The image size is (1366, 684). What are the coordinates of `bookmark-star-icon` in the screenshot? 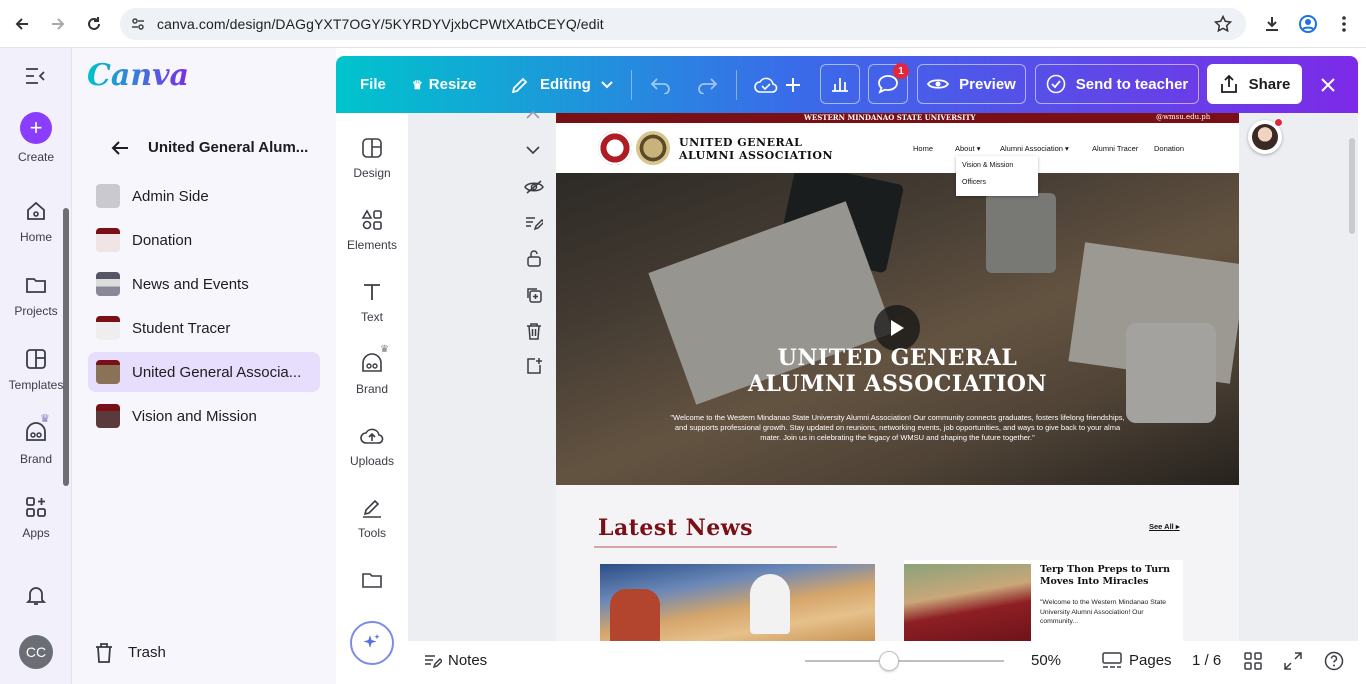 It's located at (1223, 26).